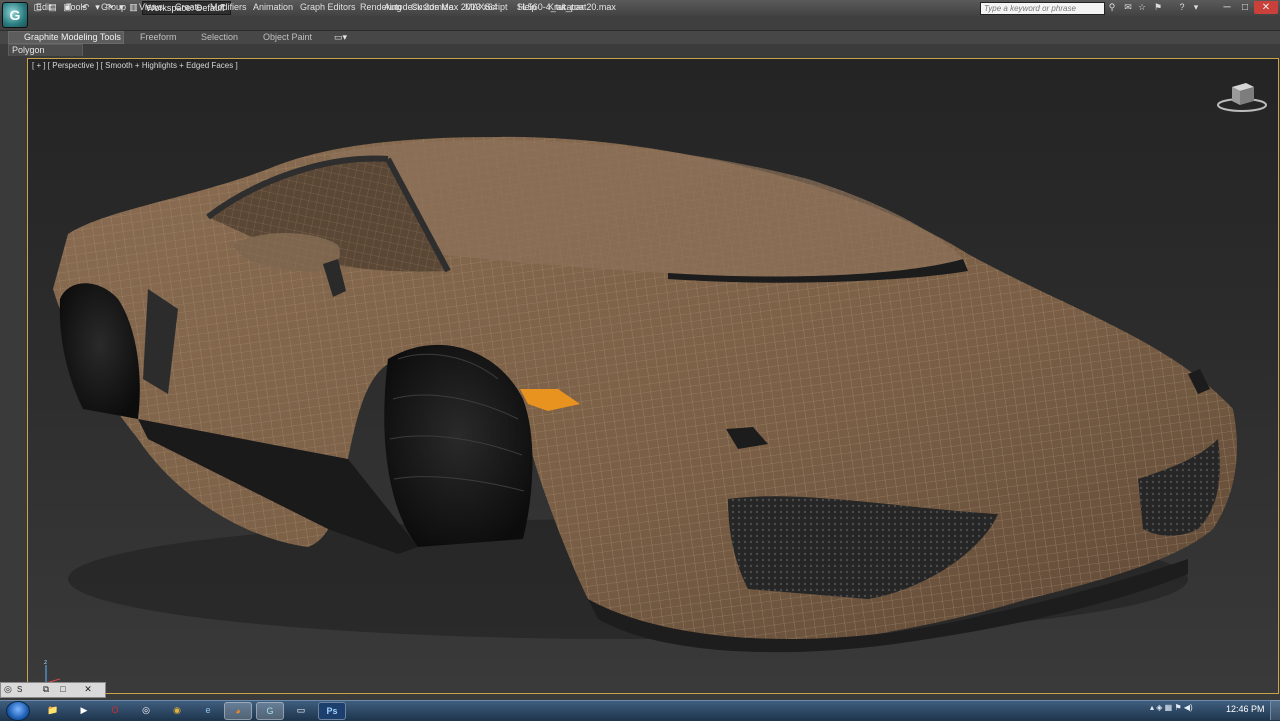  Describe the element at coordinates (20, 689) in the screenshot. I see `minimized-window-label: S` at that location.